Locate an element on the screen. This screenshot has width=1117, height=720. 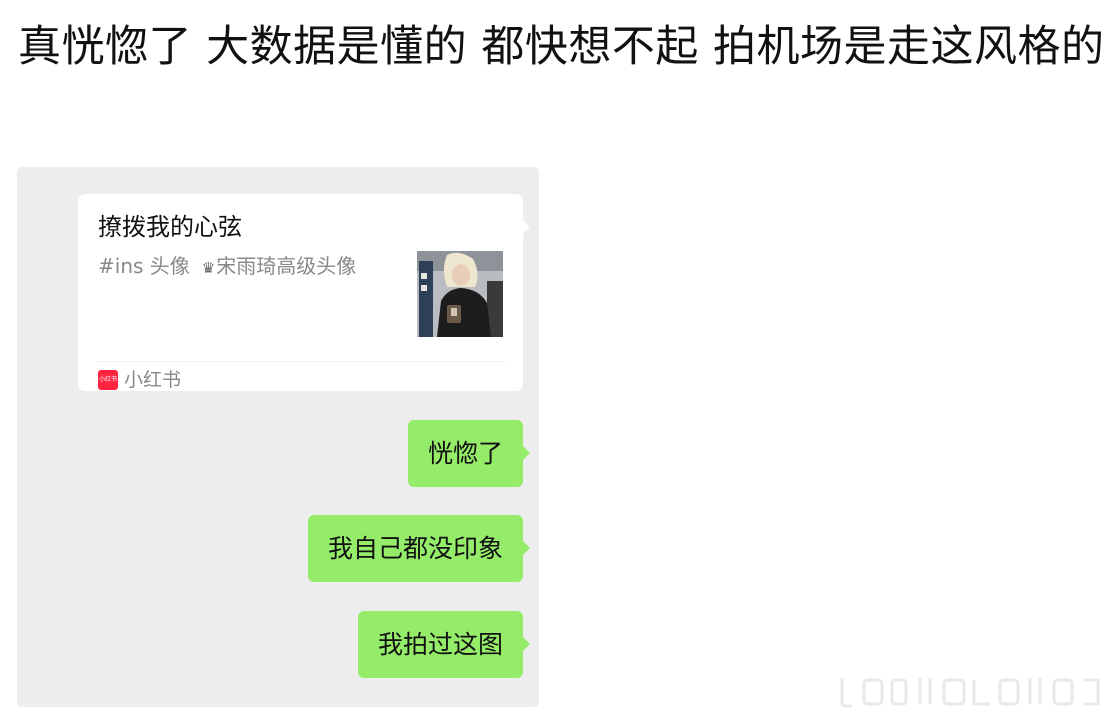
xiaohongshu-logo-icon: 小红书 is located at coordinates (108, 380).